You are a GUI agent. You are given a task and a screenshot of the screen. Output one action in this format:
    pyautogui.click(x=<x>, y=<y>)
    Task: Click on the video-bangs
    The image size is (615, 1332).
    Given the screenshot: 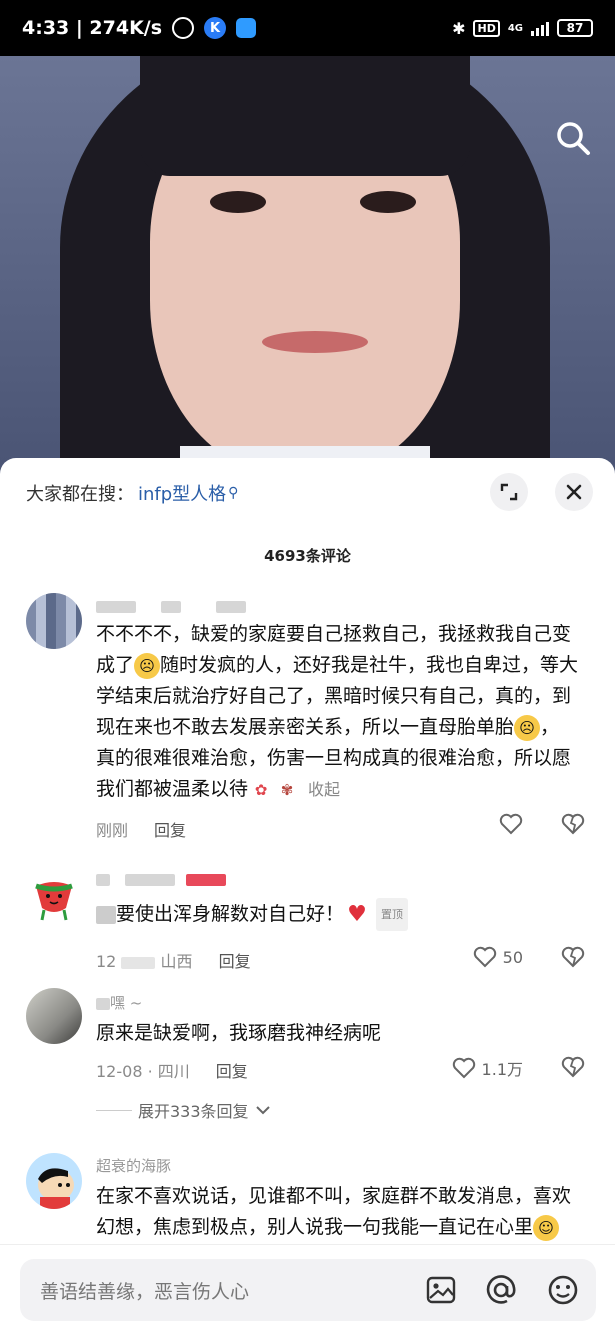 What is the action you would take?
    pyautogui.click(x=305, y=116)
    